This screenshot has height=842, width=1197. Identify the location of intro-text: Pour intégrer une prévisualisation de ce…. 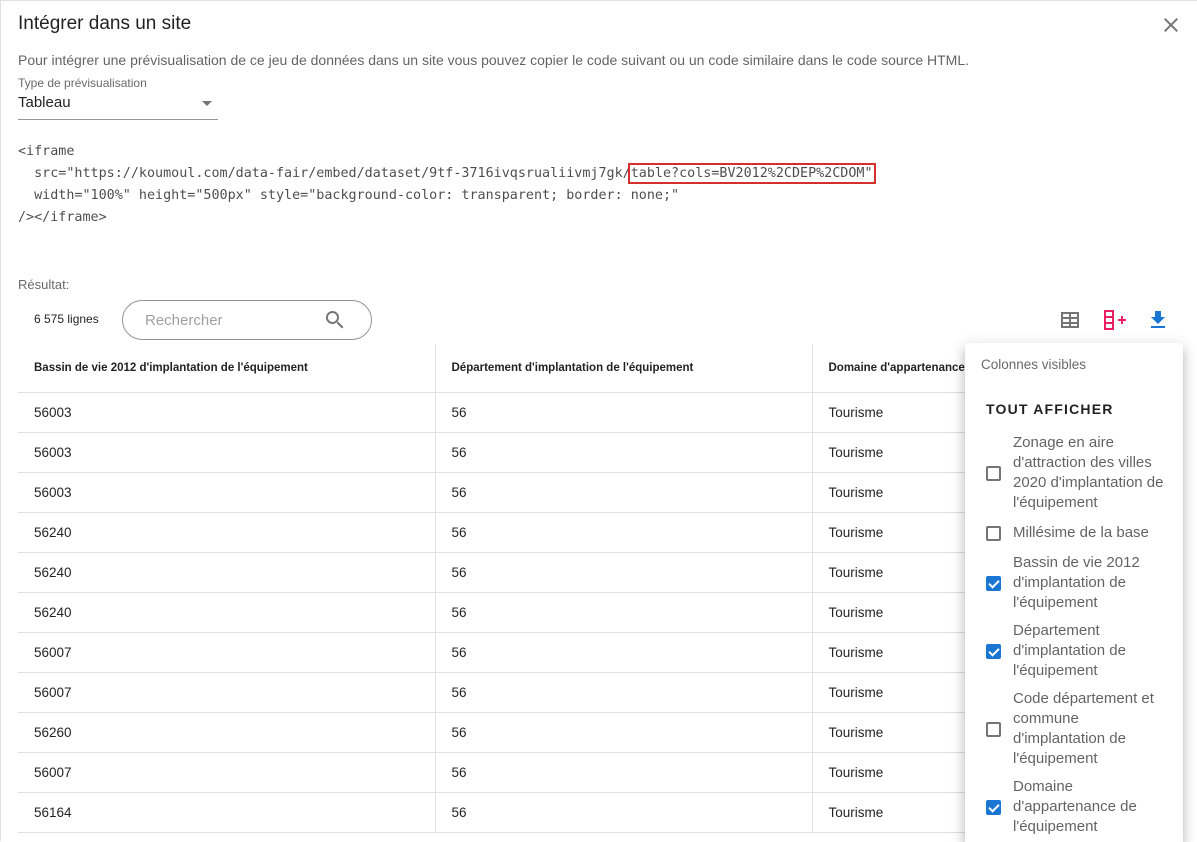
(494, 60).